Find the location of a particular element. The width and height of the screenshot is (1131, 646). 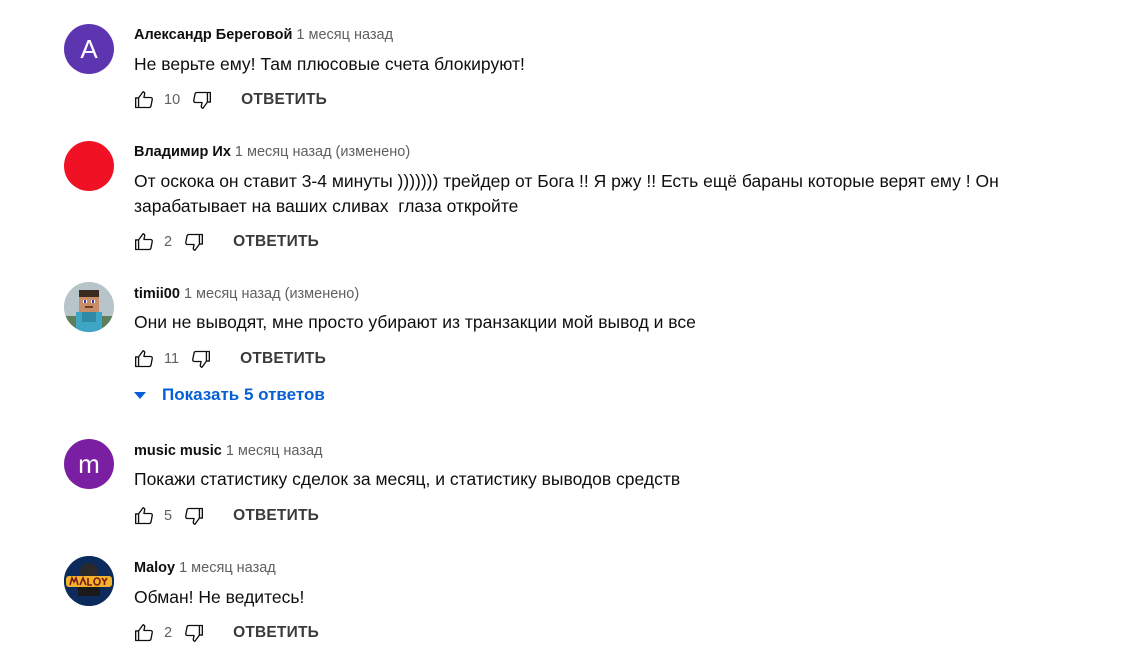

author-name: timii00 is located at coordinates (157, 294).